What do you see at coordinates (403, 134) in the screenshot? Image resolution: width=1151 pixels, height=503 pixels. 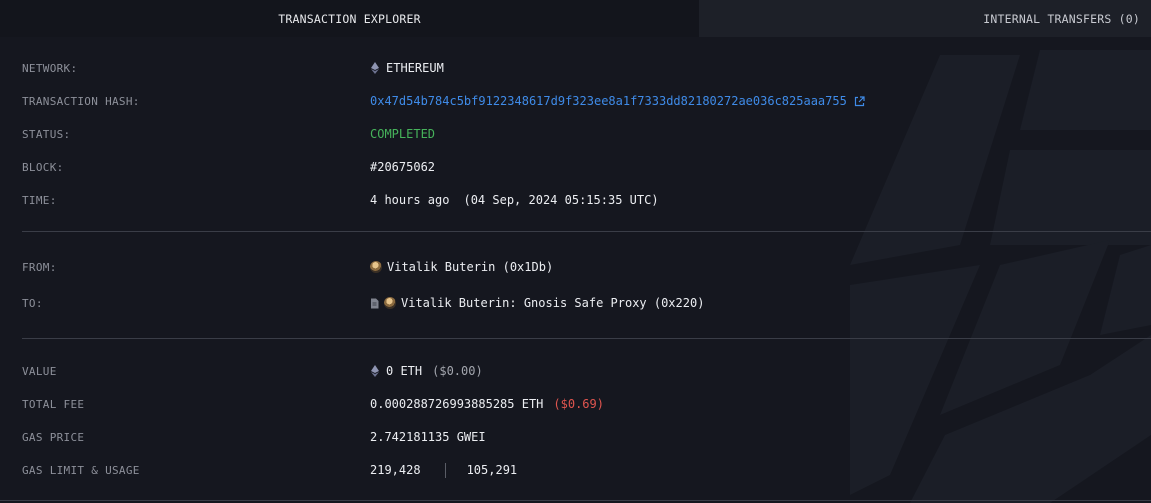 I see `status-value: COMPLETED` at bounding box center [403, 134].